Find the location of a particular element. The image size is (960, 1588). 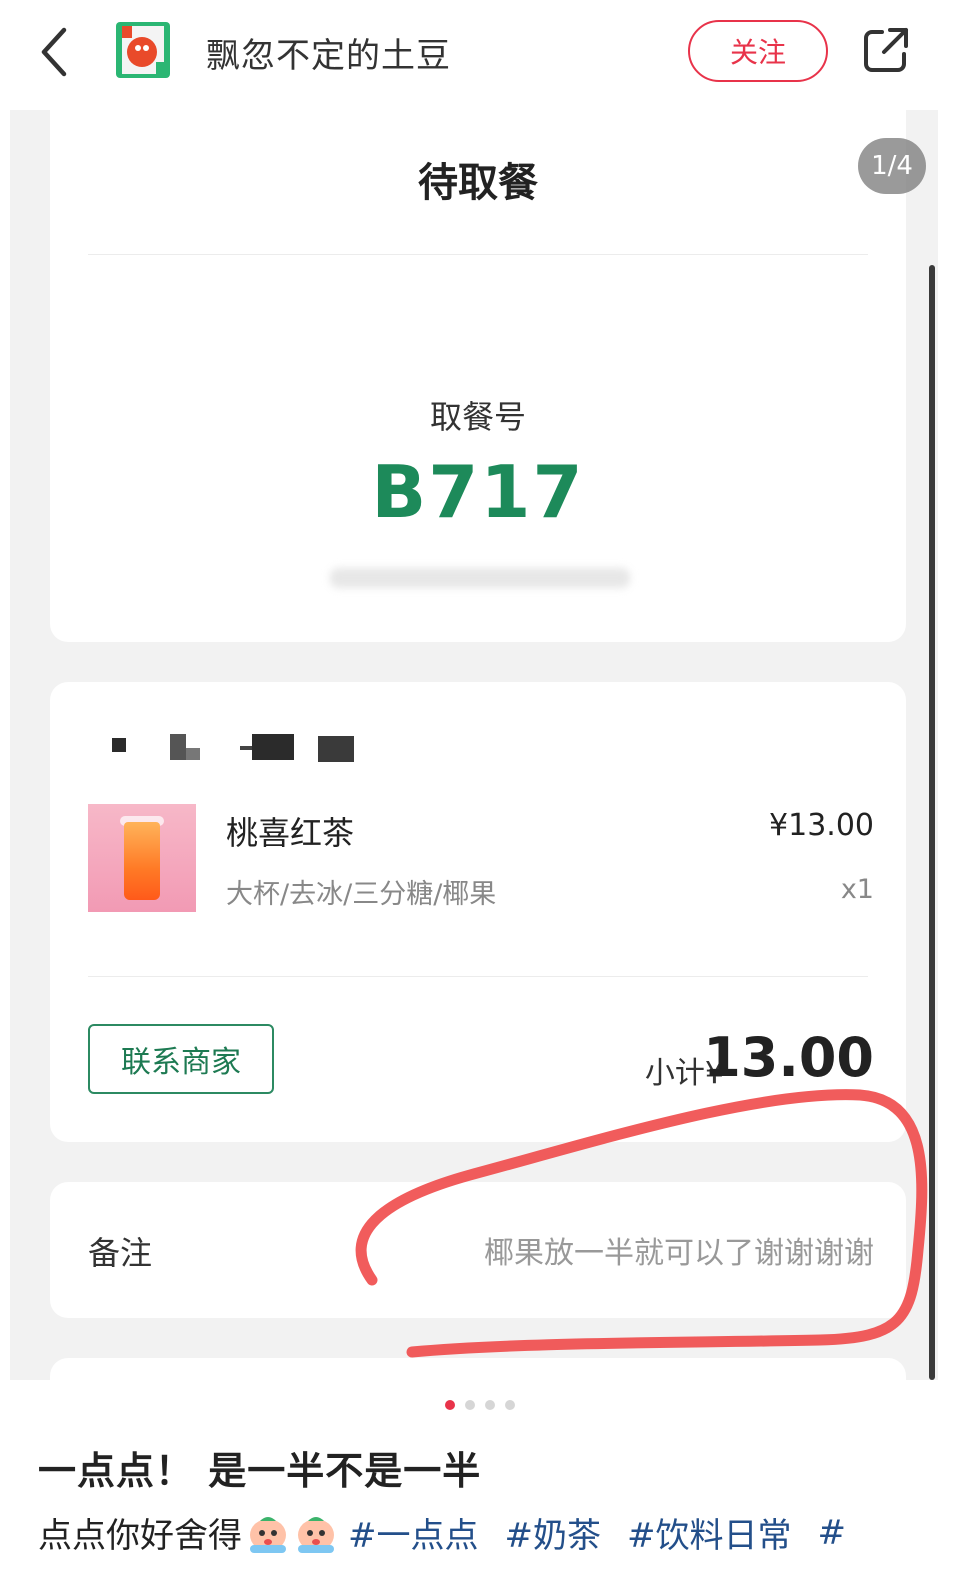

hashtag-link: #奶茶 is located at coordinates (553, 1532).